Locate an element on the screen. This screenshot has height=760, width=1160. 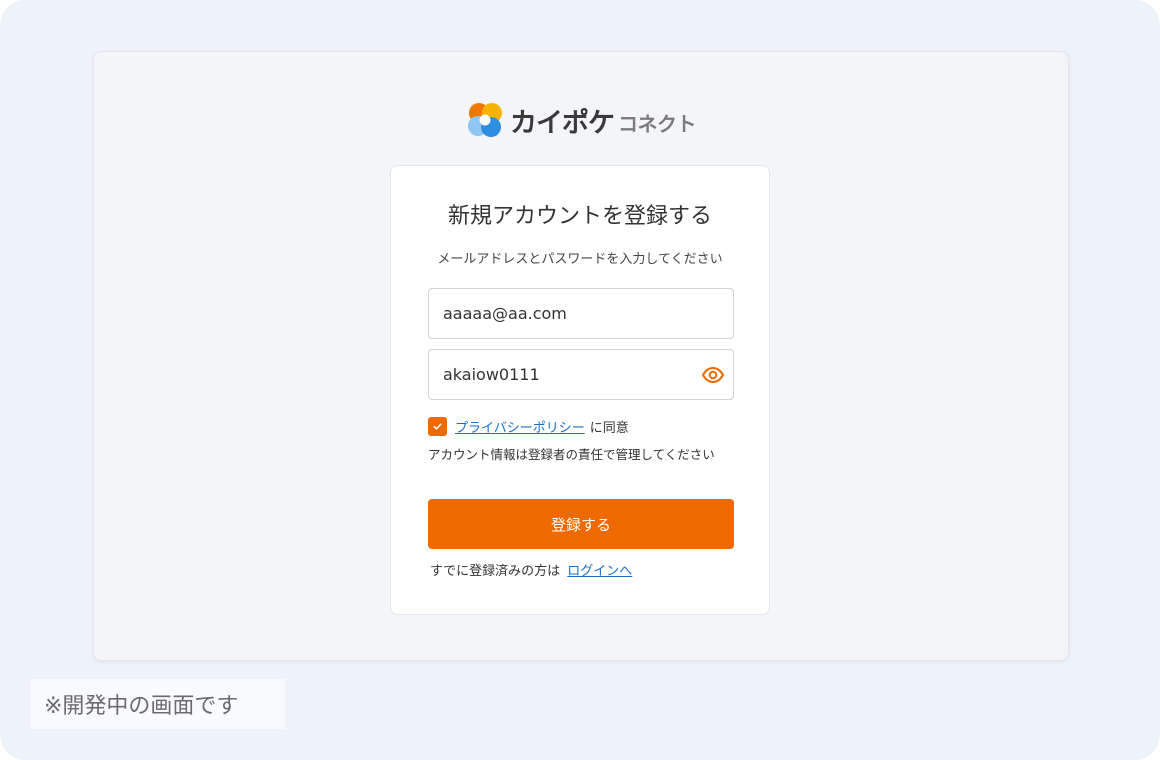
login-link: ログインへ is located at coordinates (599, 571).